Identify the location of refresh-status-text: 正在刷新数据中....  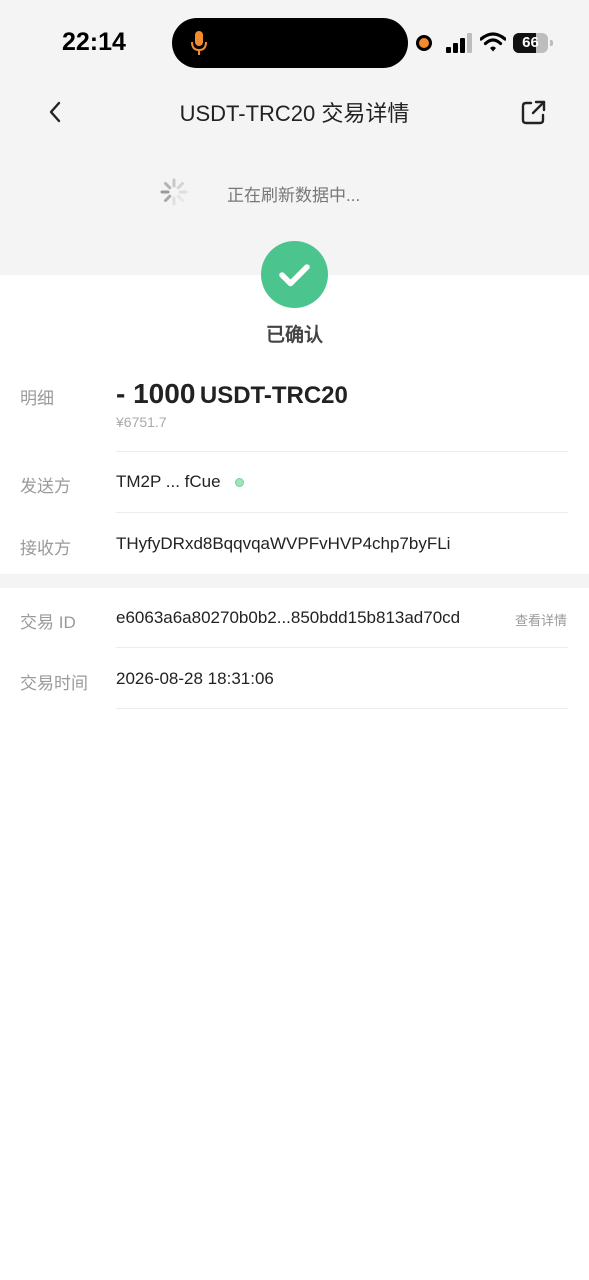
(294, 195).